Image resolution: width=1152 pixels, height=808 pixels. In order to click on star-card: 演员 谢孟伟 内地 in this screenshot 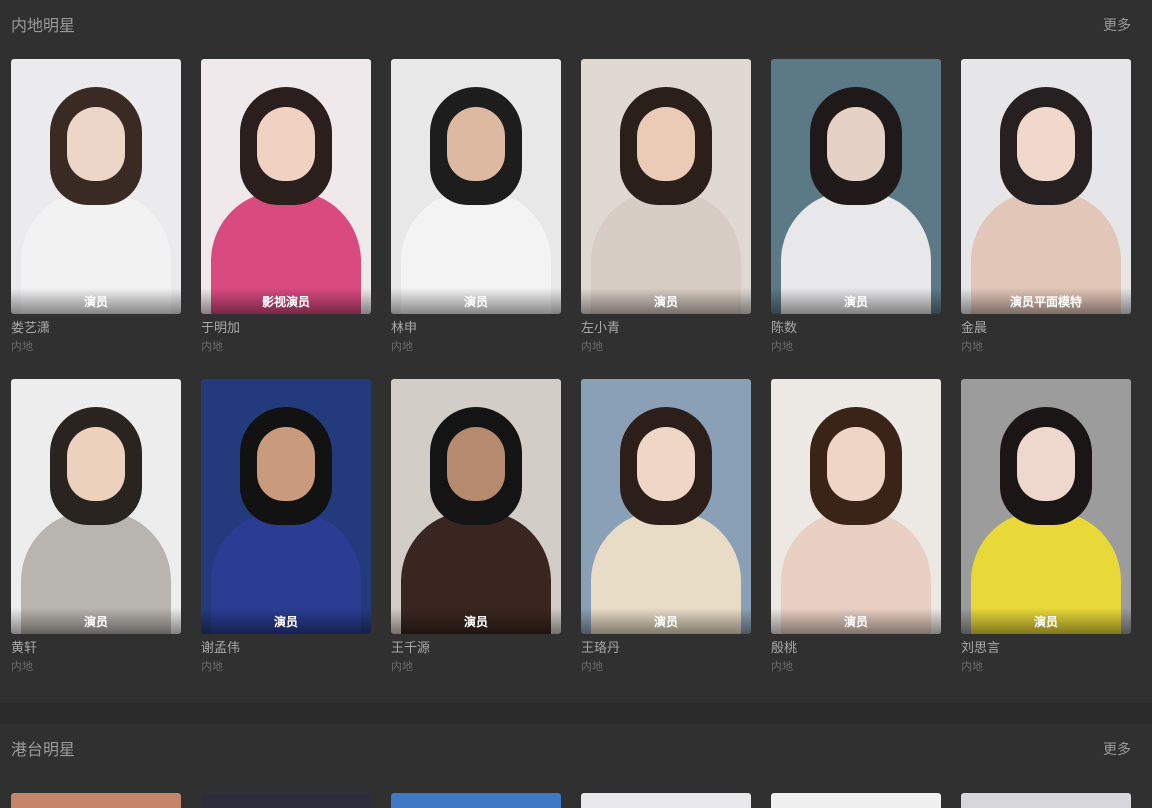, I will do `click(286, 539)`.